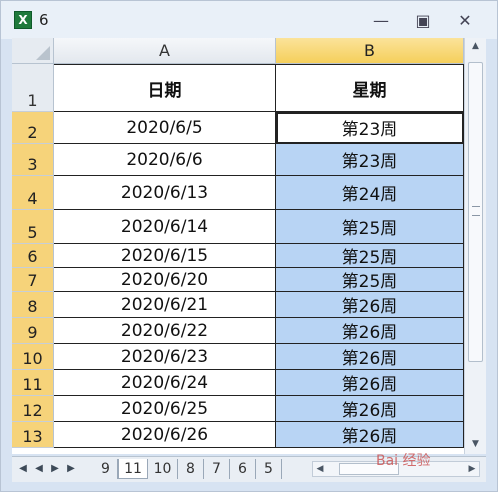 The width and height of the screenshot is (500, 494). What do you see at coordinates (163, 469) in the screenshot?
I see `sheet-tab-10: 10` at bounding box center [163, 469].